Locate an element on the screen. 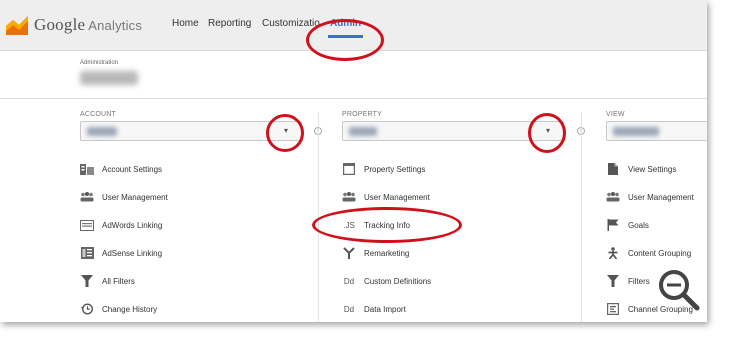 This screenshot has height=344, width=748. account-name-blurred is located at coordinates (109, 78).